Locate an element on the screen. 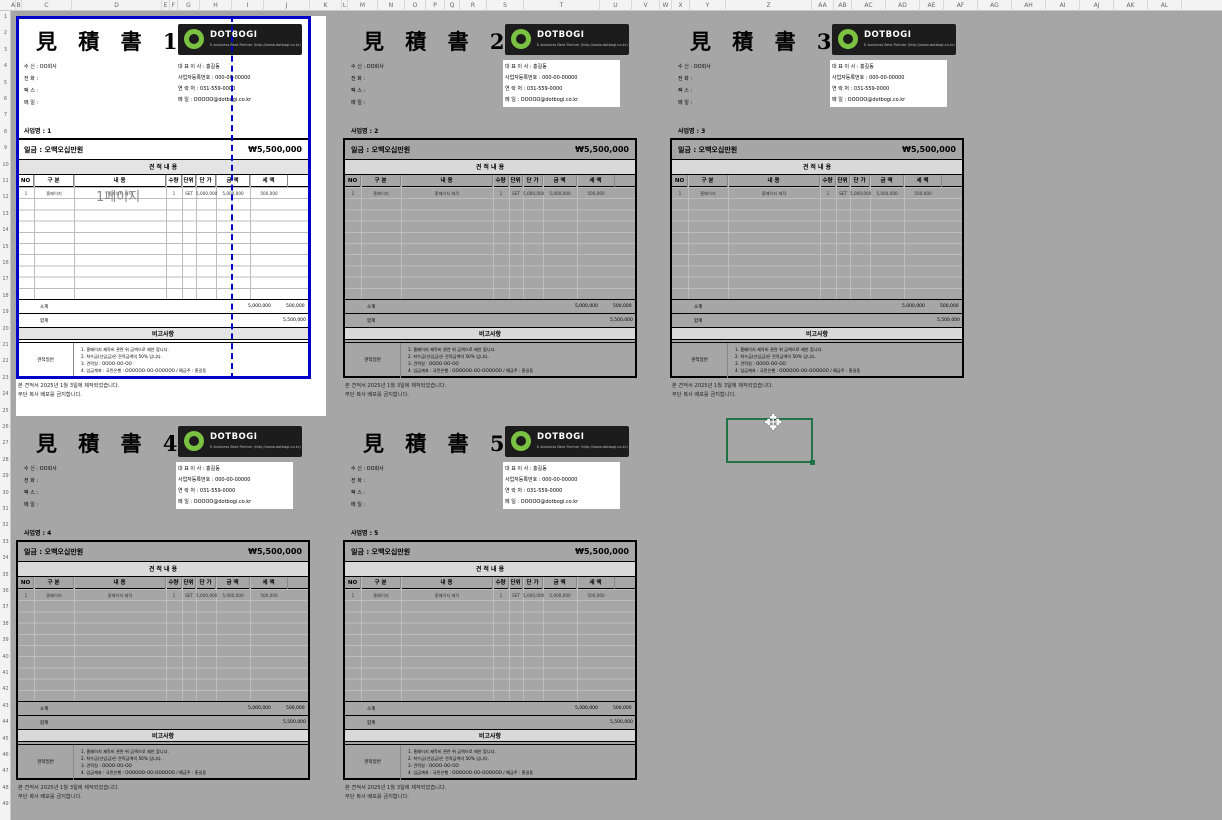  column-header-X: X is located at coordinates (681, 5).